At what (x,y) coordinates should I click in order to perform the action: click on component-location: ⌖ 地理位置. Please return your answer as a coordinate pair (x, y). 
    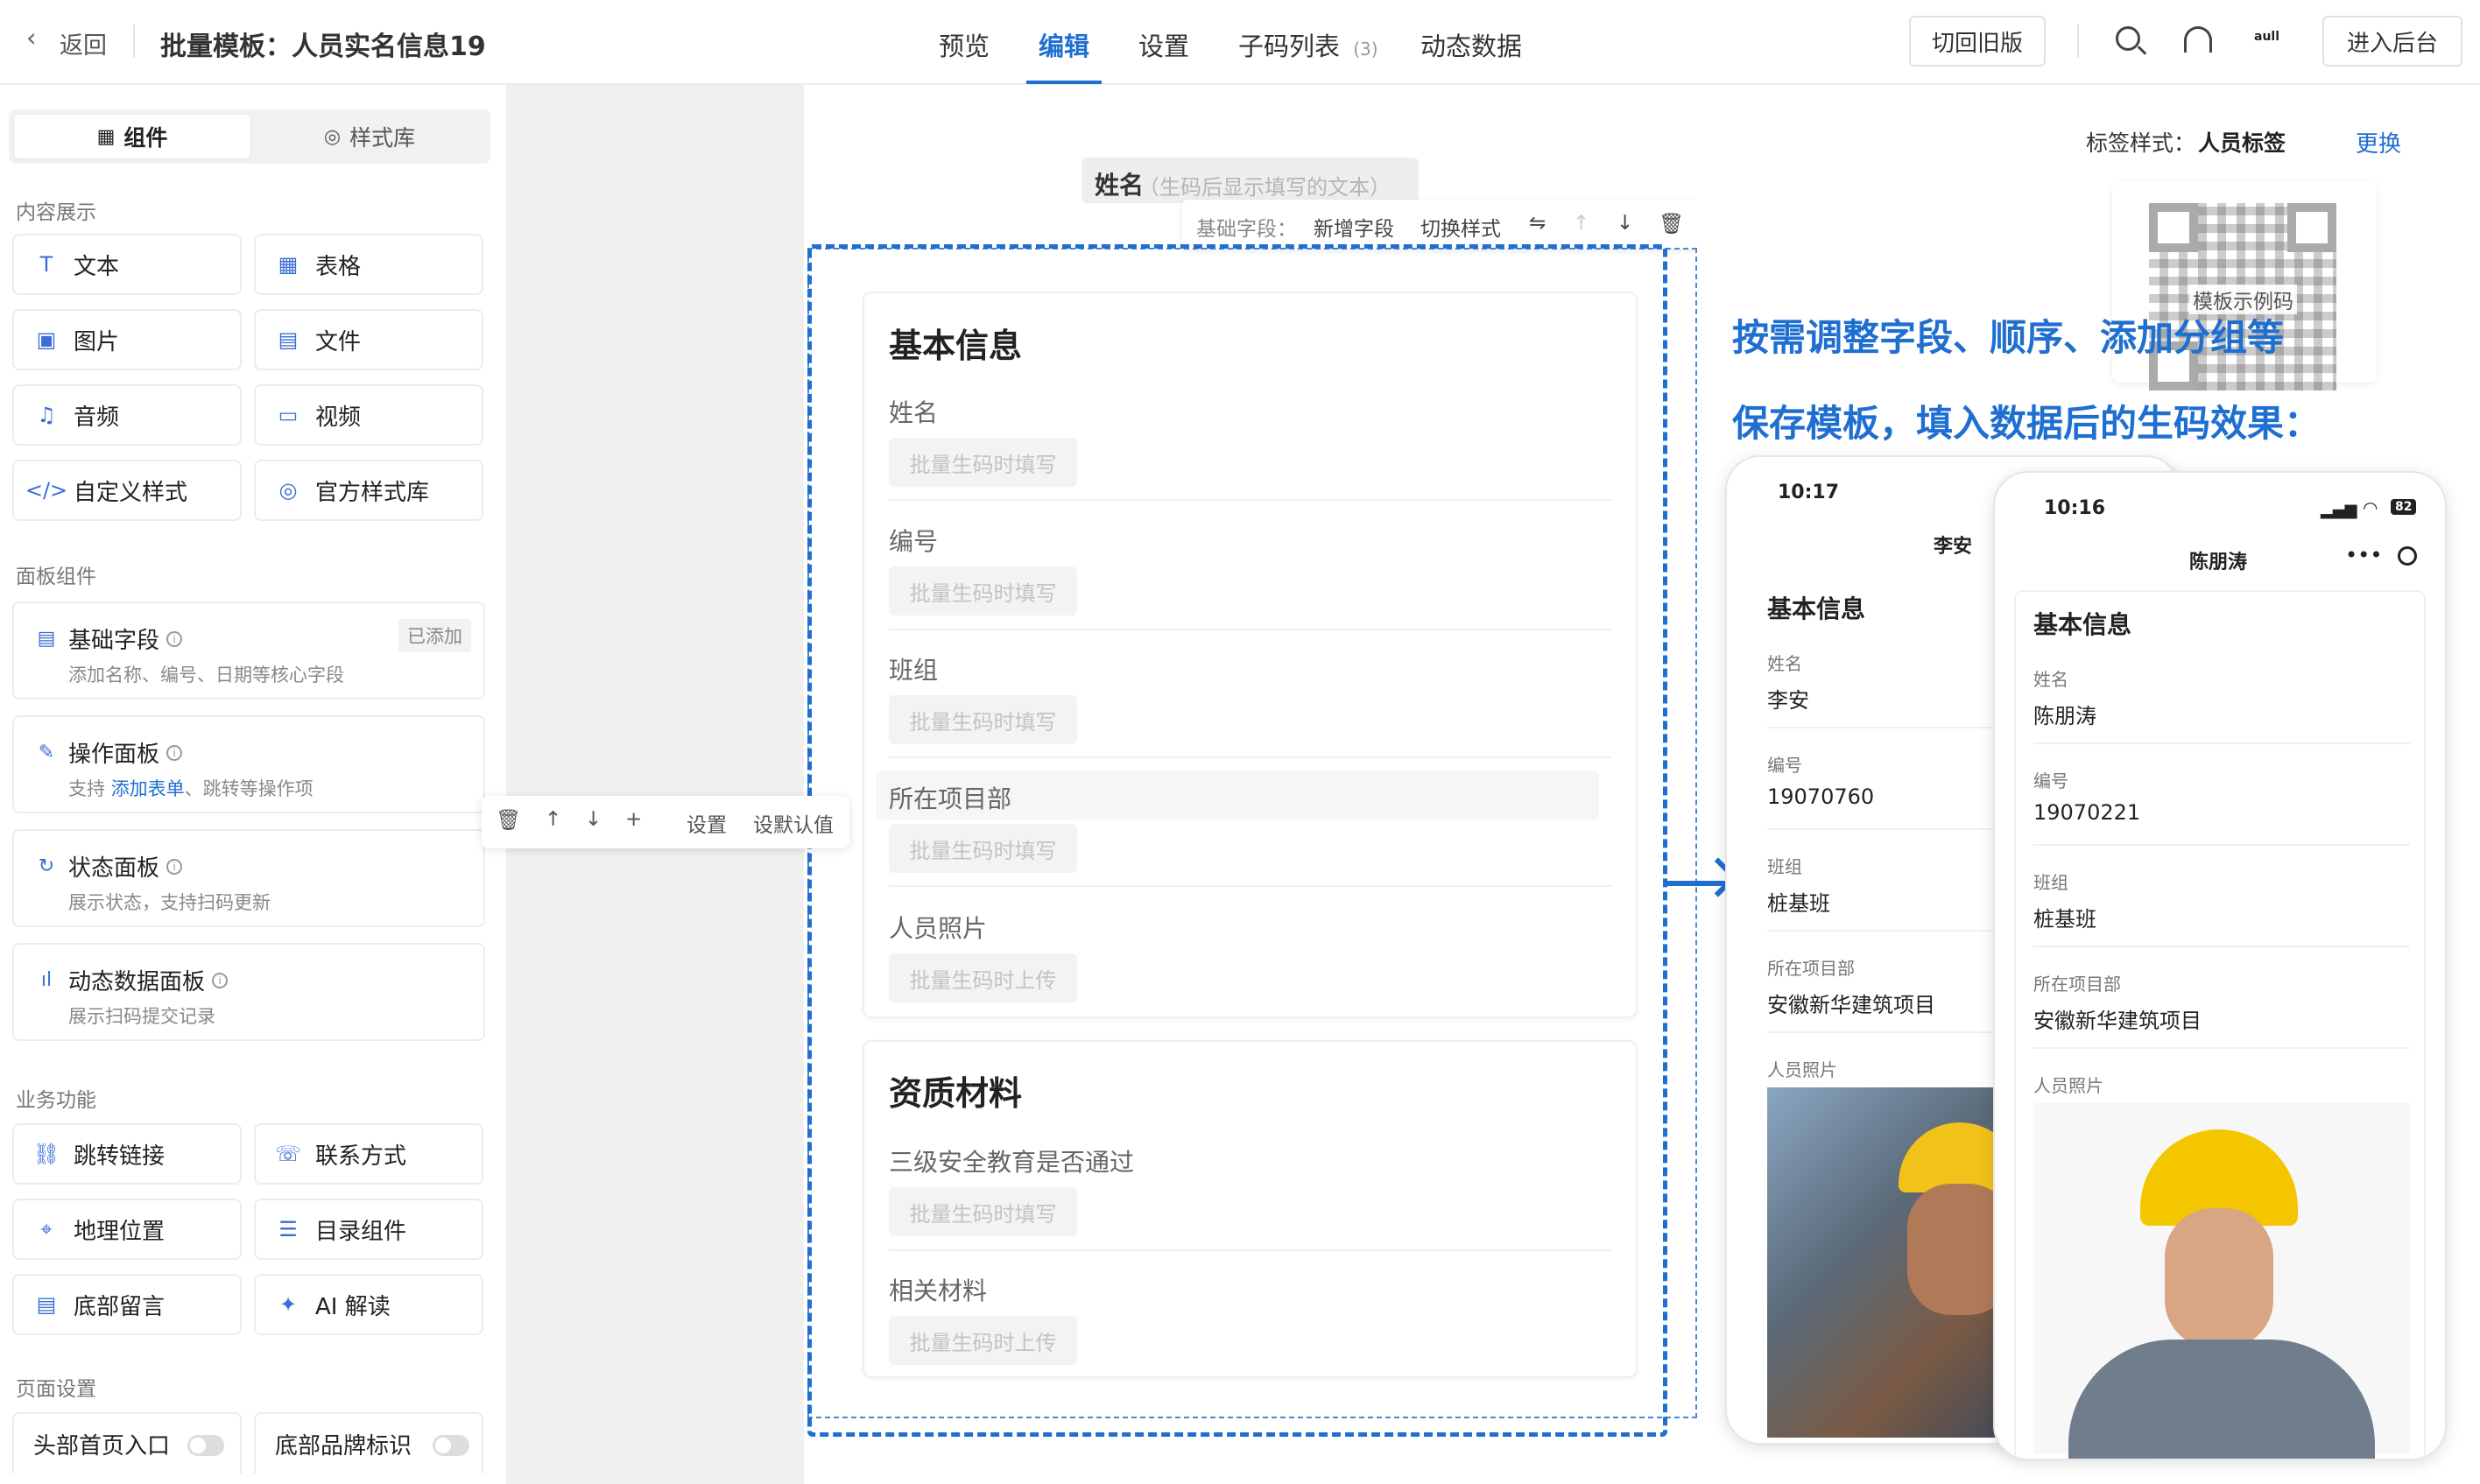
    Looking at the image, I should click on (127, 1229).